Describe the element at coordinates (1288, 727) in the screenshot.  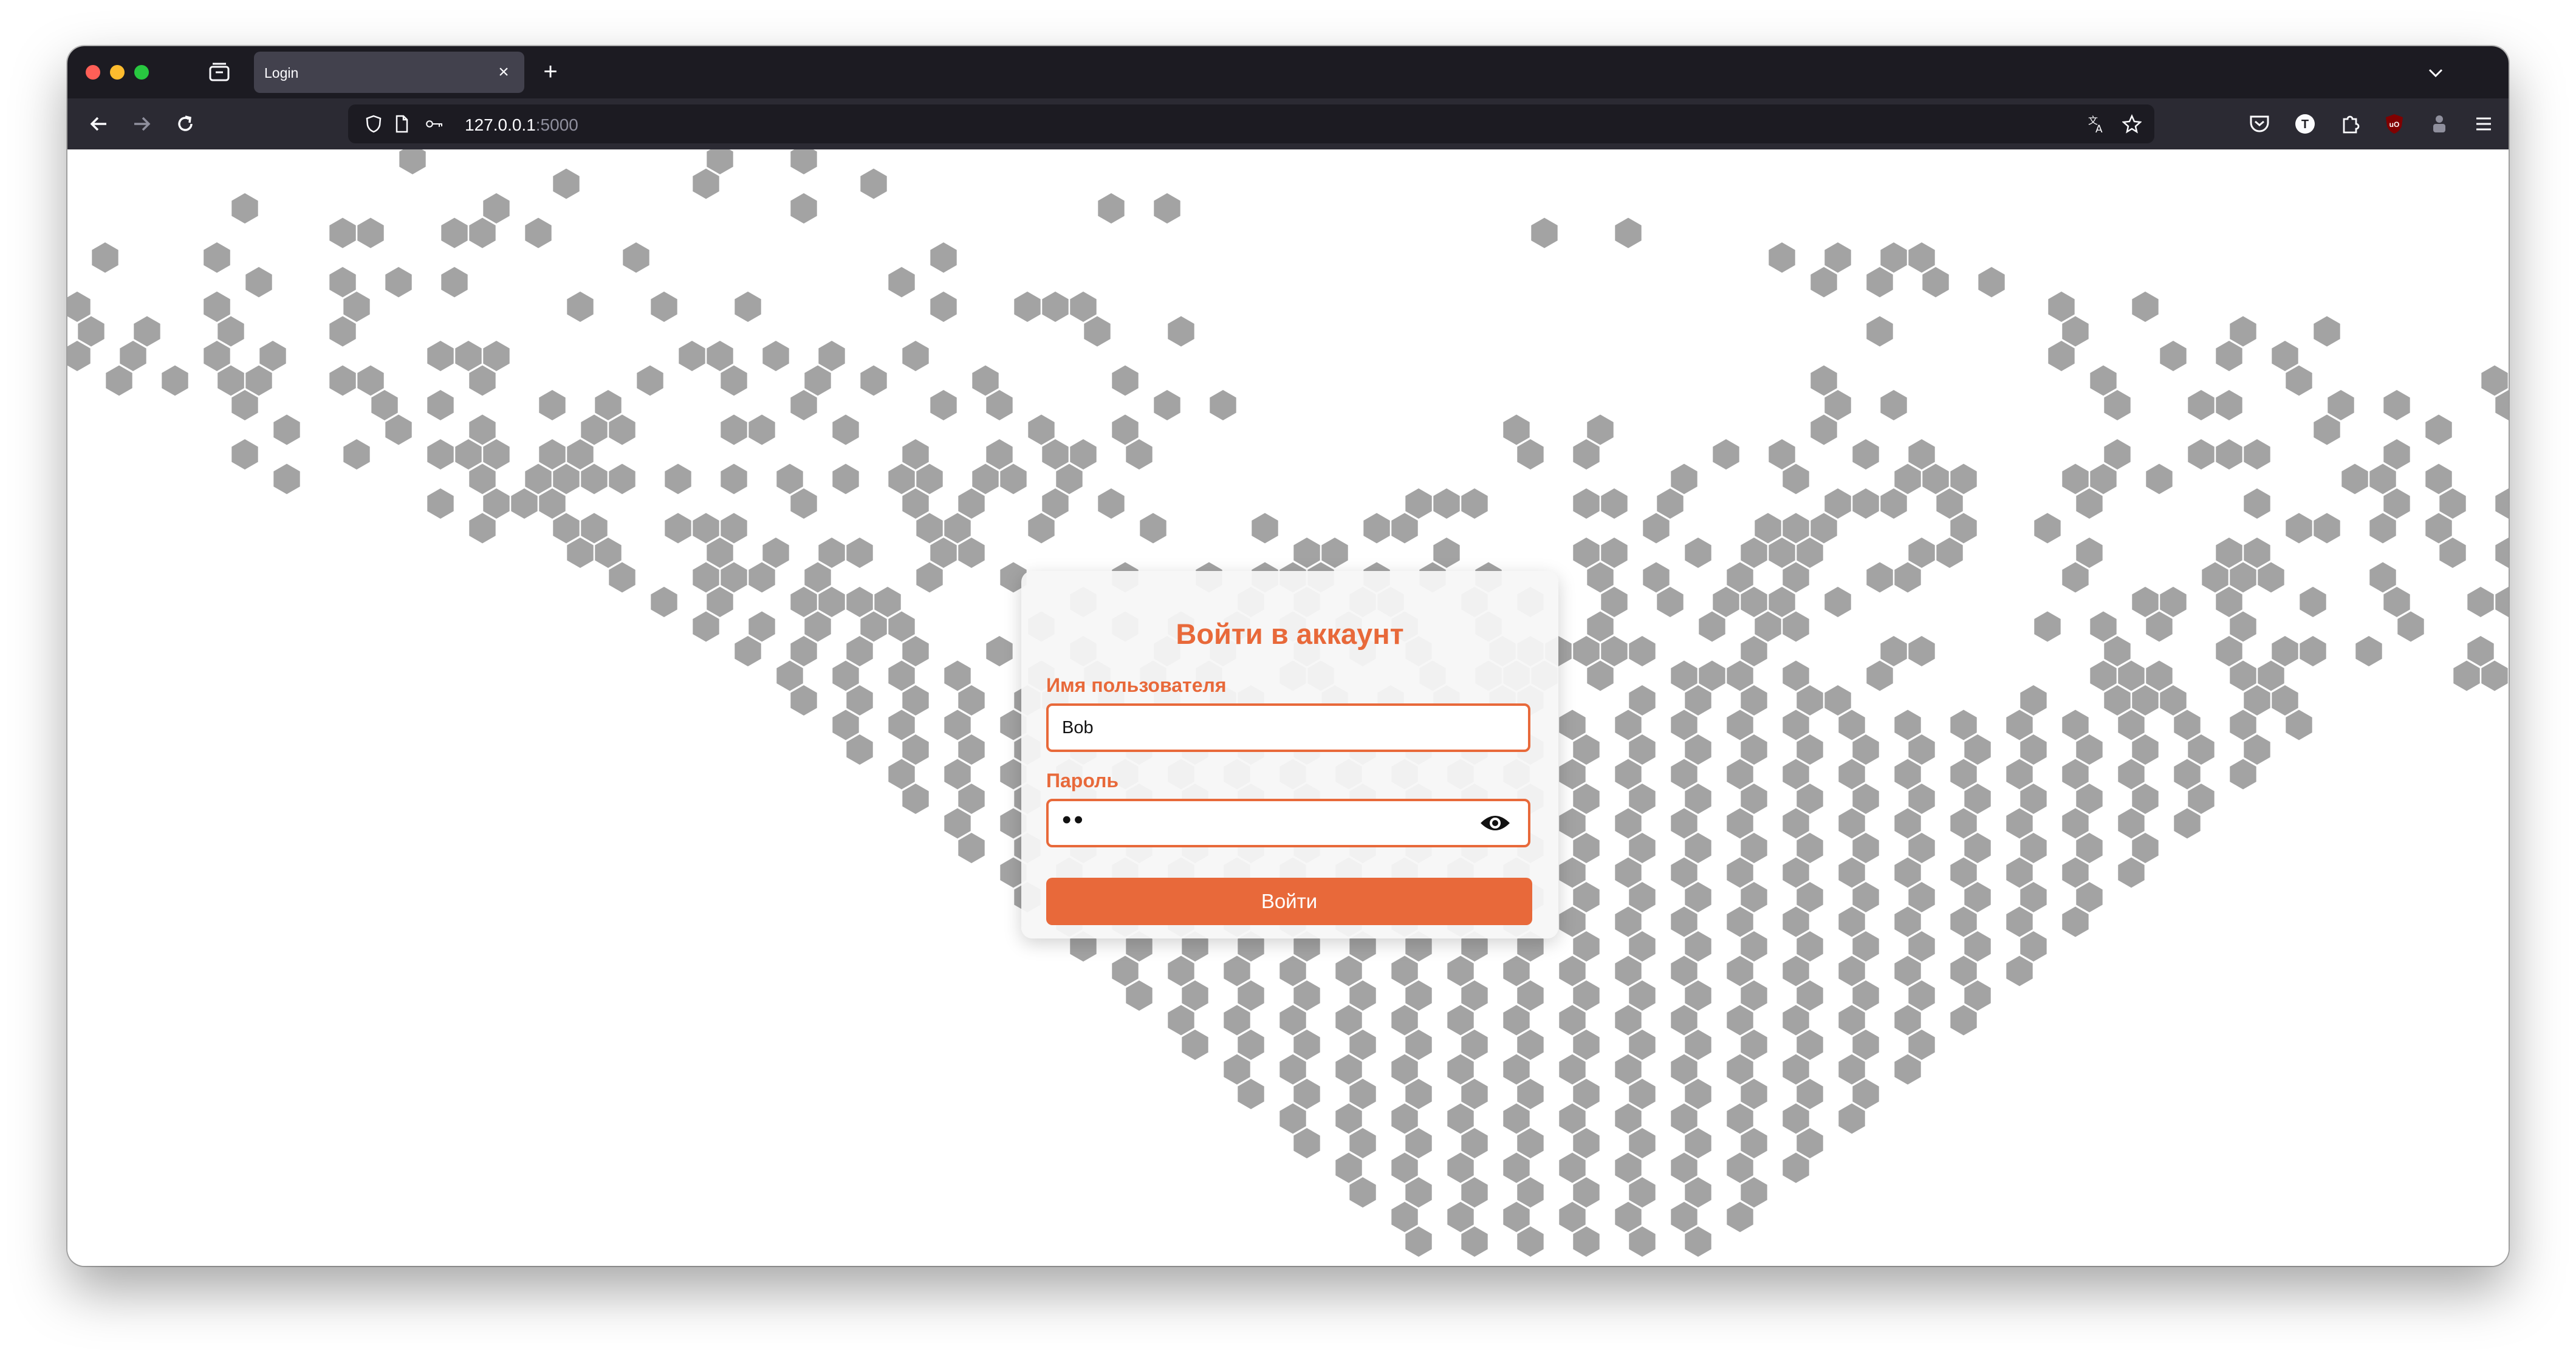
I see `username-input: Bob` at that location.